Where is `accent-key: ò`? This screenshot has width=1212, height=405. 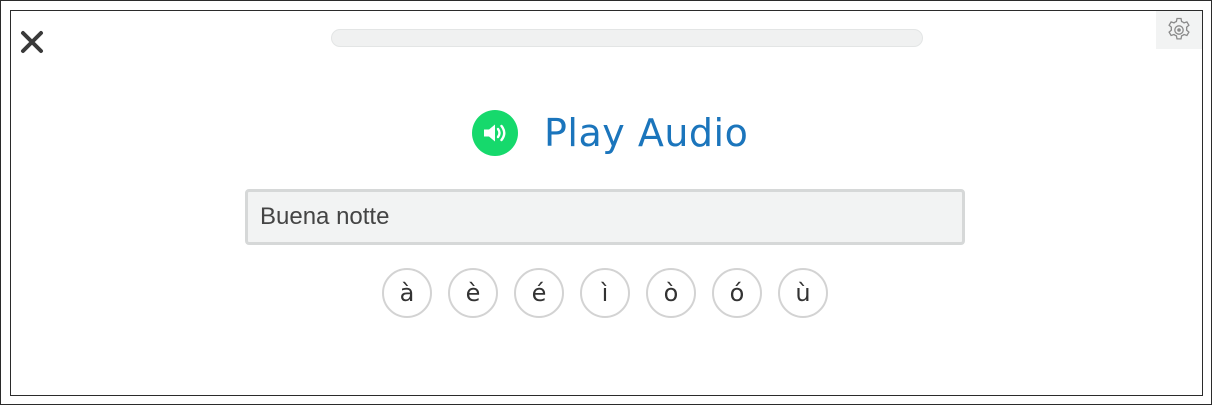 accent-key: ò is located at coordinates (671, 293).